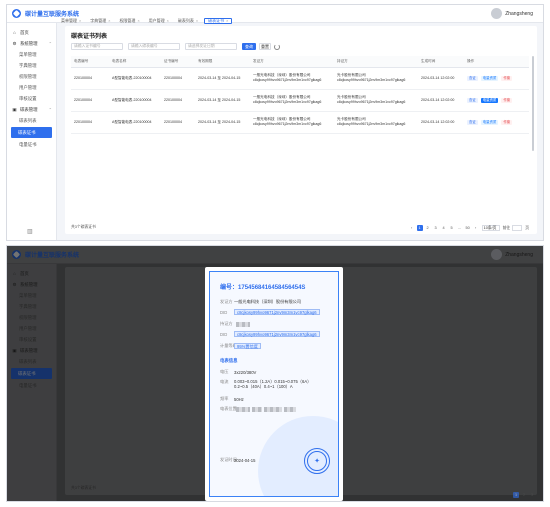 The width and height of the screenshot is (550, 507). Describe the element at coordinates (517, 228) in the screenshot. I see `goto-input` at that location.